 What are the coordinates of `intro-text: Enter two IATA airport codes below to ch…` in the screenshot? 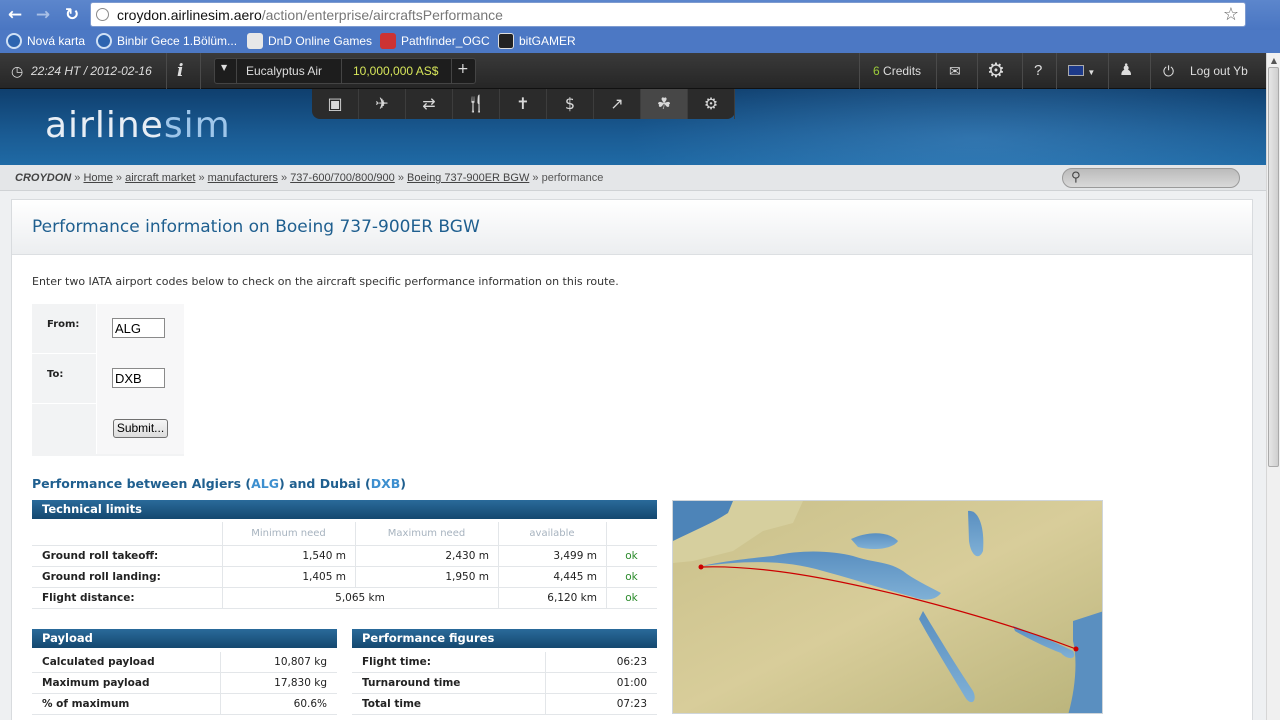 It's located at (325, 281).